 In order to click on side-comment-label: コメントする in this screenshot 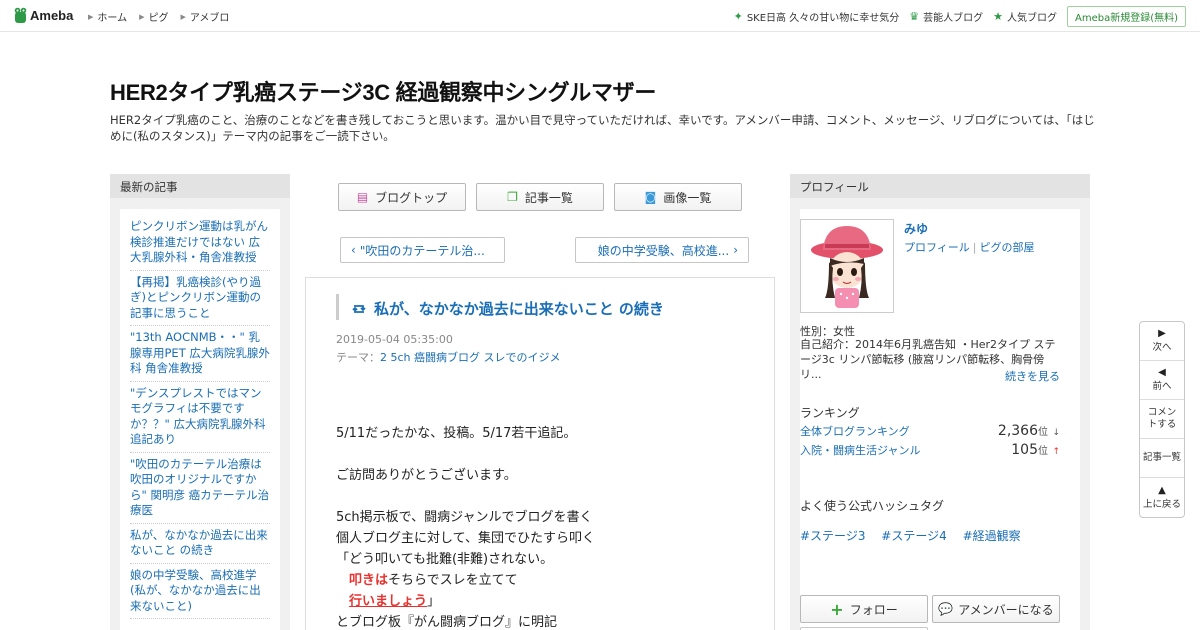, I will do `click(1162, 418)`.